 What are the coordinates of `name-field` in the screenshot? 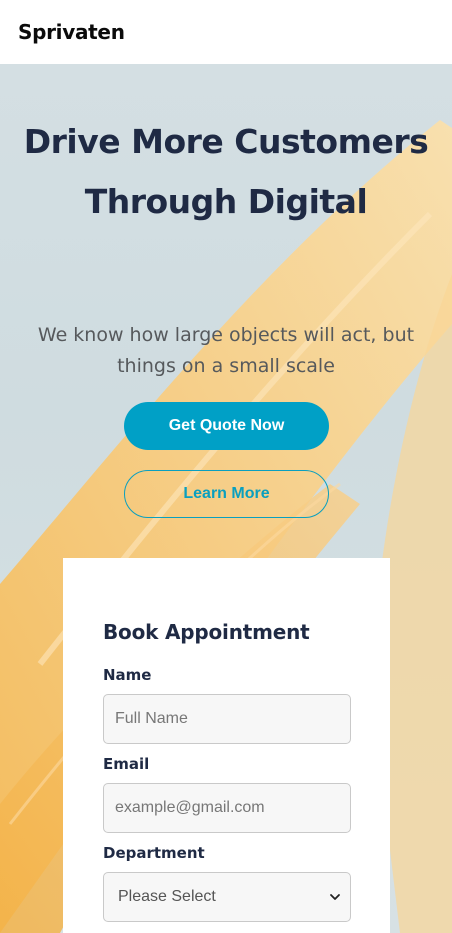 It's located at (227, 719).